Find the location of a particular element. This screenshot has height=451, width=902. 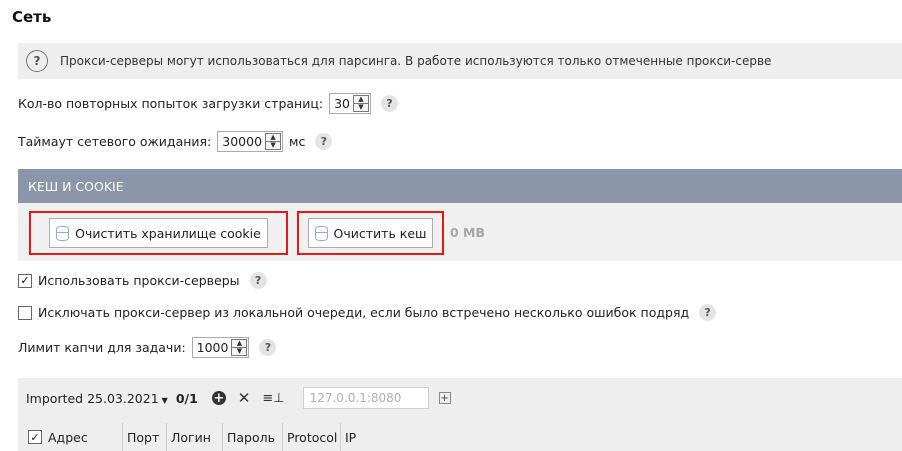

proxy-list-select: Imported 25.03.2021 ▼ is located at coordinates (97, 398).